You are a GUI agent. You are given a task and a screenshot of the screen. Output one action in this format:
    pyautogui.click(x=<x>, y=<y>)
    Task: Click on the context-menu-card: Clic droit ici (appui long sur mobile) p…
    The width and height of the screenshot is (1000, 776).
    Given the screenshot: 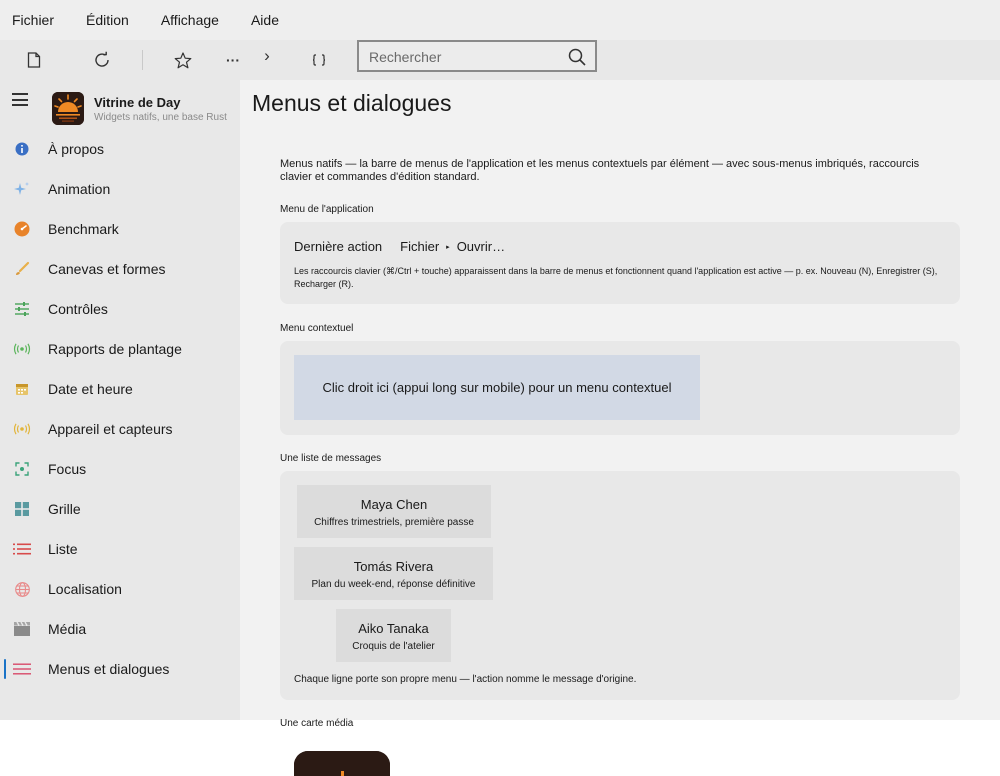 What is the action you would take?
    pyautogui.click(x=620, y=388)
    